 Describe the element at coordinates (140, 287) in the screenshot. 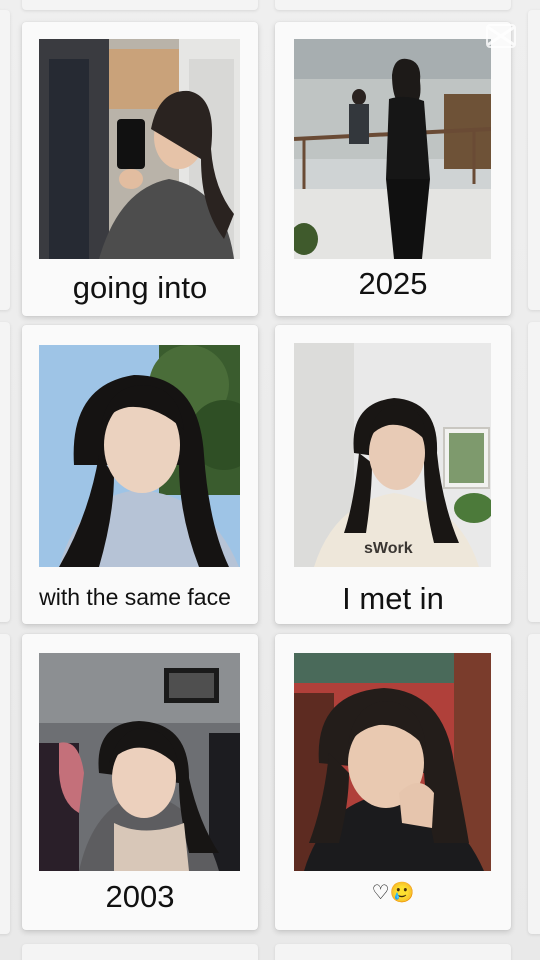

I see `polaroid-caption-1: going into` at that location.